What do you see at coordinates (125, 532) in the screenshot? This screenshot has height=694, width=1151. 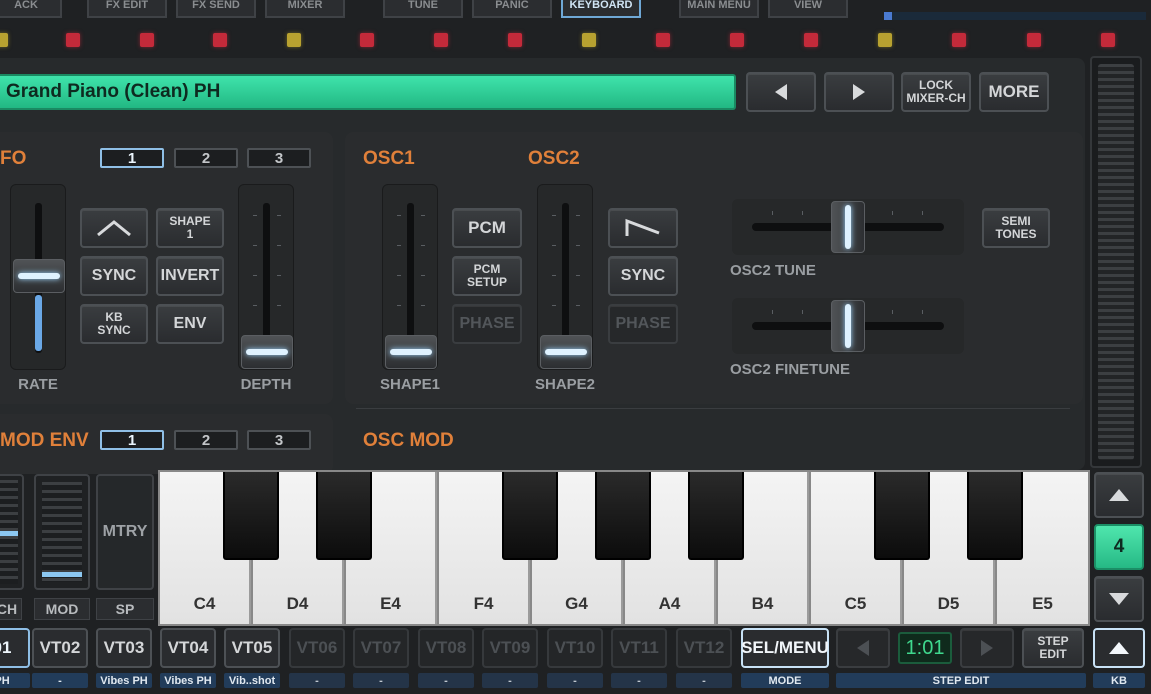 I see `mtry-button: MTRY` at bounding box center [125, 532].